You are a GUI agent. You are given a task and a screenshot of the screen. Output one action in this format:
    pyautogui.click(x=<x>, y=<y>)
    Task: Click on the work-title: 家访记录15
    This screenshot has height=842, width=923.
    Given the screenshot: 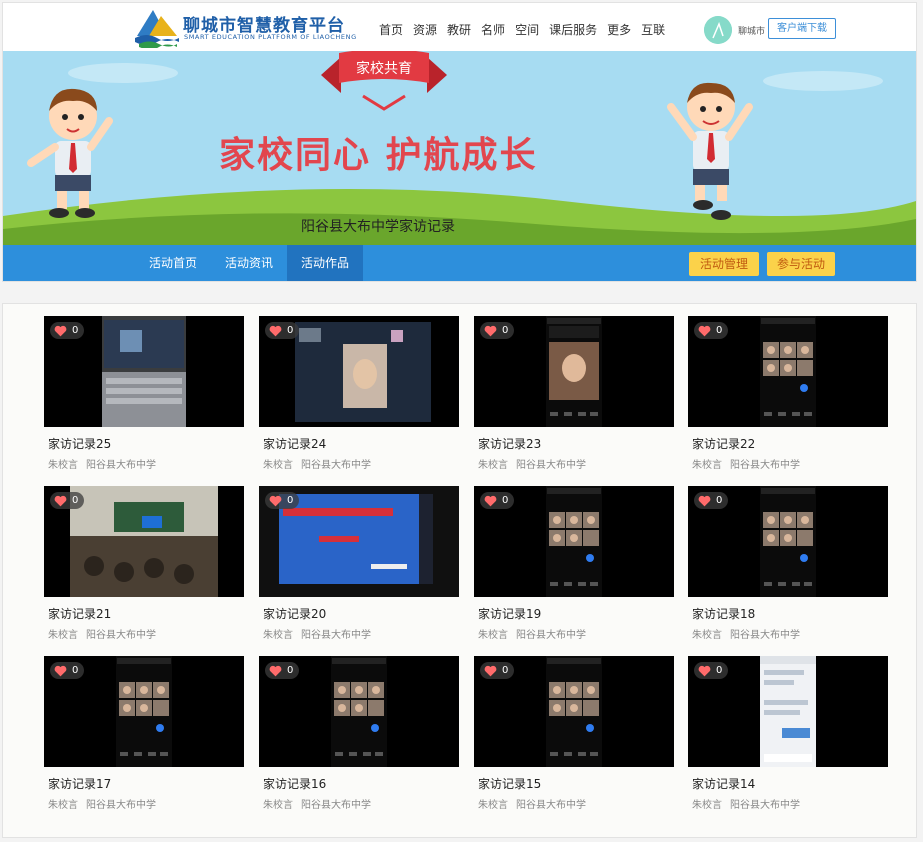 What is the action you would take?
    pyautogui.click(x=509, y=783)
    